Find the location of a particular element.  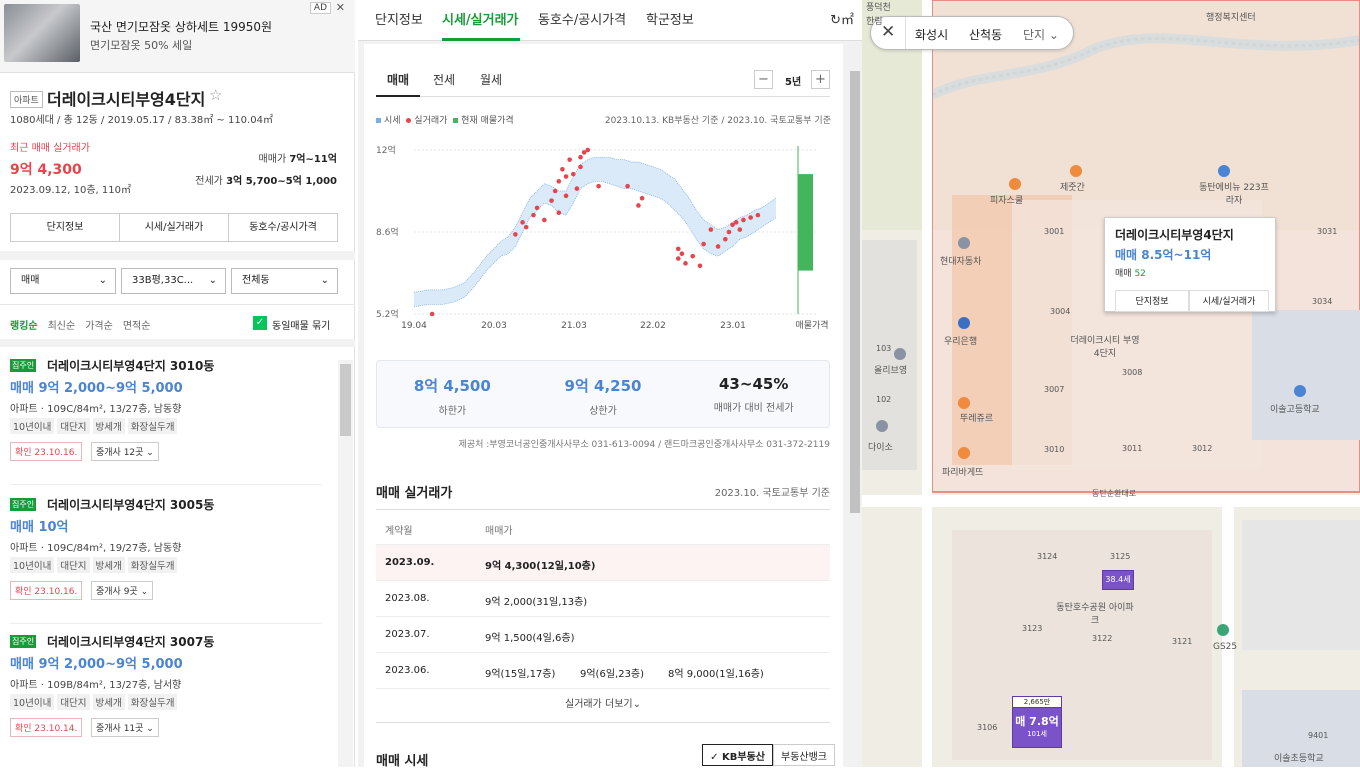

region-city: 화성시 is located at coordinates (931, 34).